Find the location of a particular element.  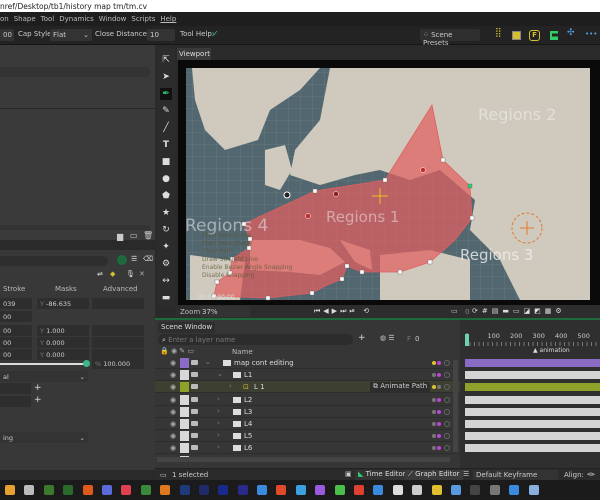

scene-presets-button: ⁘ Scene Presets is located at coordinates (450, 38).